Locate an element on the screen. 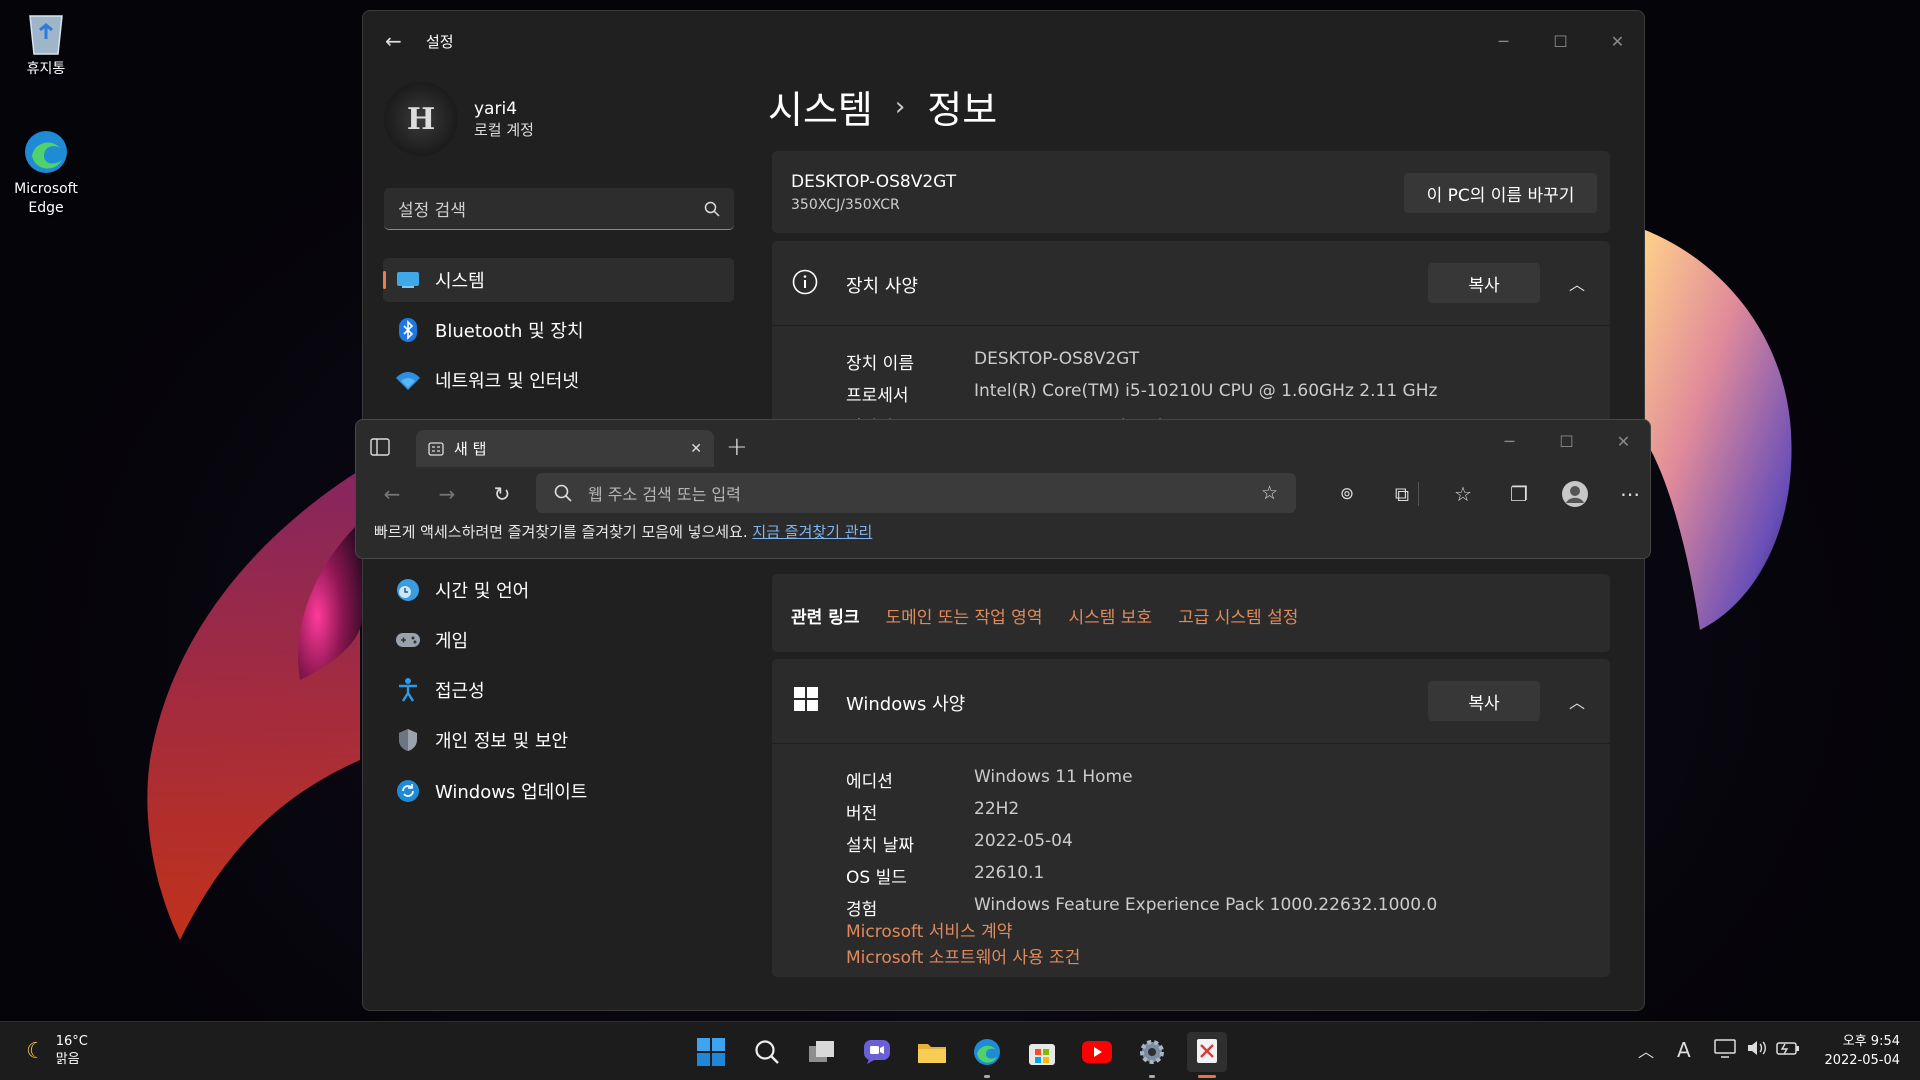 Image resolution: width=1920 pixels, height=1080 pixels. pc-name: DESKTOP-OS8V2GT is located at coordinates (874, 182).